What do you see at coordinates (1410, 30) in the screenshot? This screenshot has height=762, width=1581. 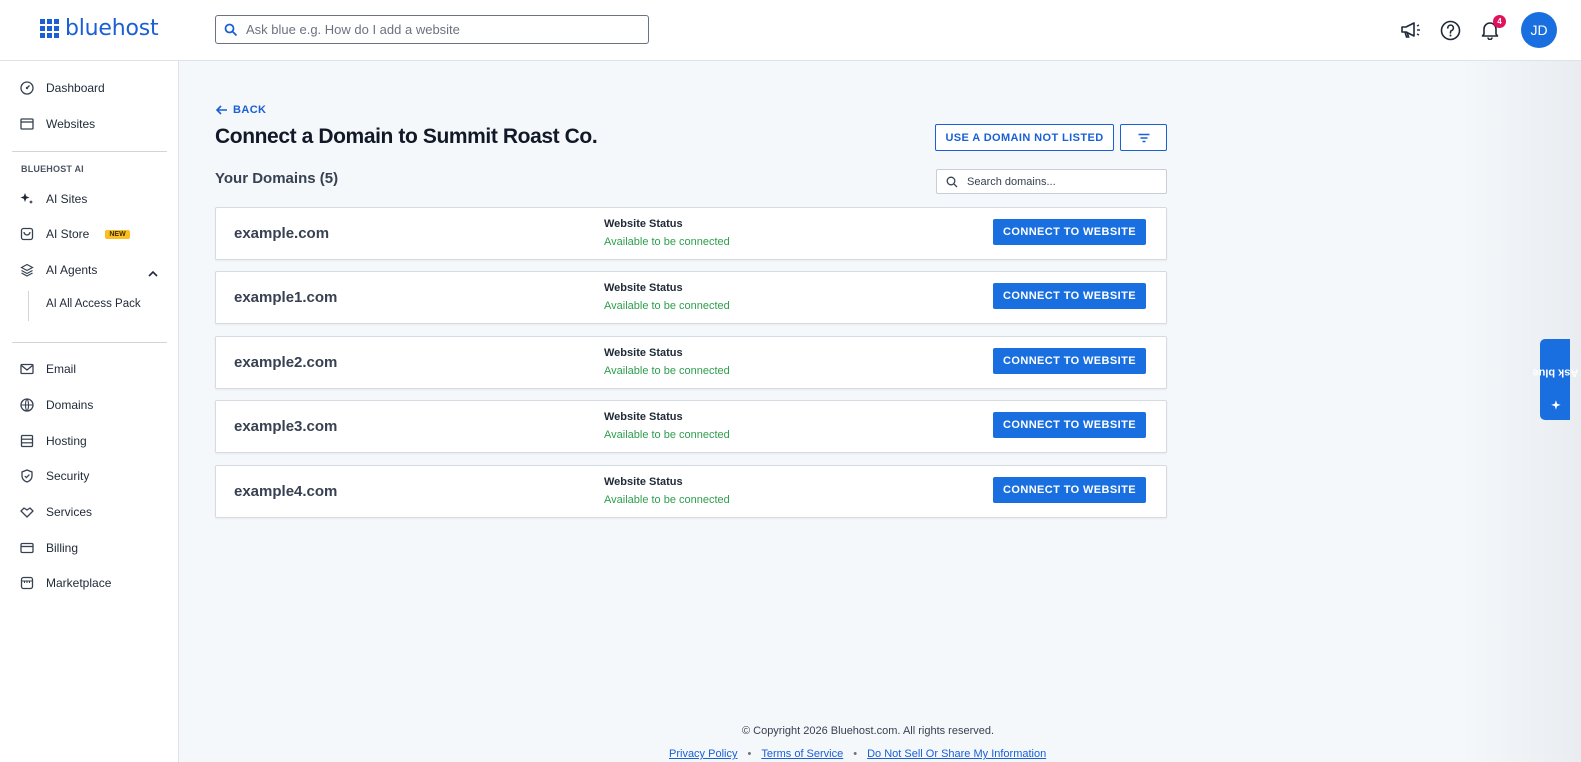 I see `announcements-megaphone-icon` at bounding box center [1410, 30].